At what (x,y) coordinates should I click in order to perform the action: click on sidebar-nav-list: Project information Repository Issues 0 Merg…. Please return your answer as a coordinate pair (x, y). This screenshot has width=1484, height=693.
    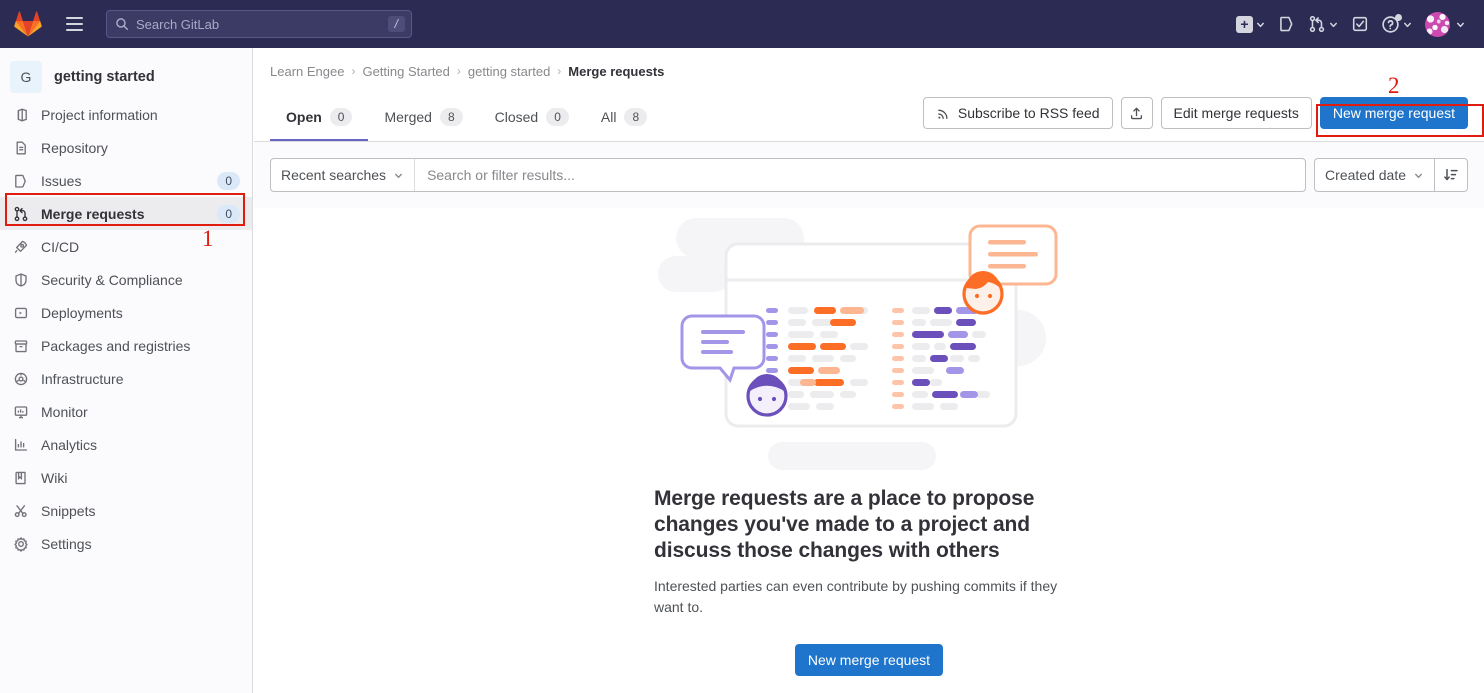
    Looking at the image, I should click on (126, 329).